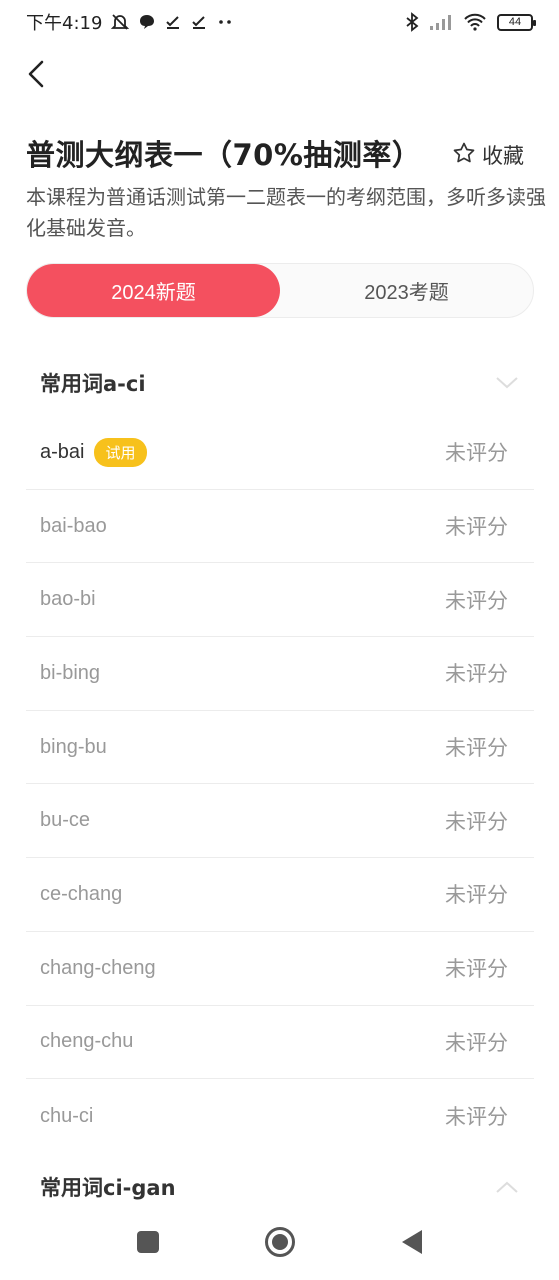 The image size is (559, 1280). What do you see at coordinates (507, 383) in the screenshot?
I see `chevron-down-icon` at bounding box center [507, 383].